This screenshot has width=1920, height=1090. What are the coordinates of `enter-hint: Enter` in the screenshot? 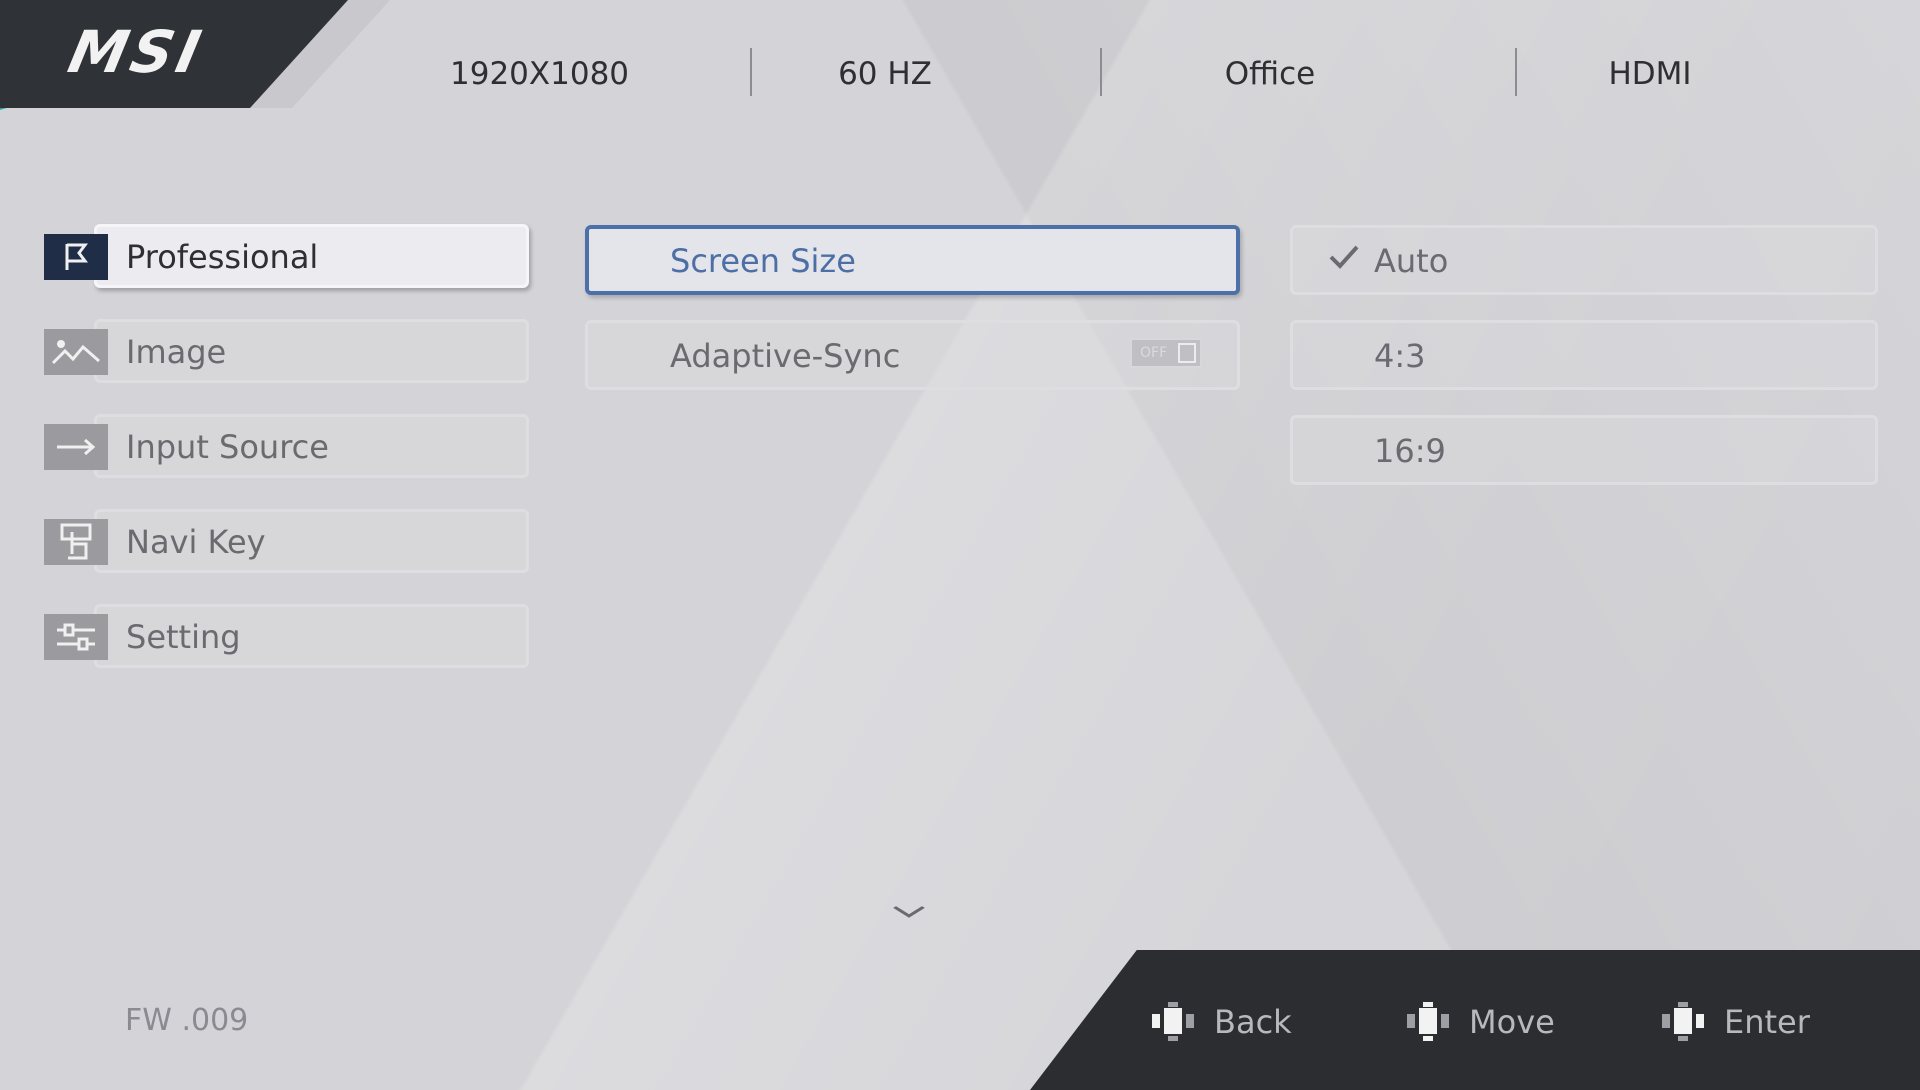 It's located at (1735, 1022).